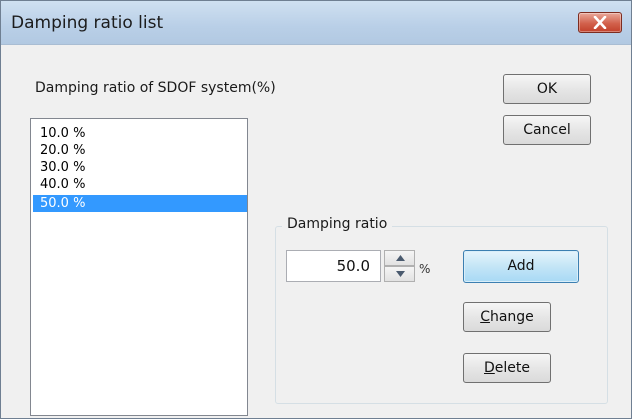  What do you see at coordinates (87, 23) in the screenshot?
I see `window-title: Damping ratio list` at bounding box center [87, 23].